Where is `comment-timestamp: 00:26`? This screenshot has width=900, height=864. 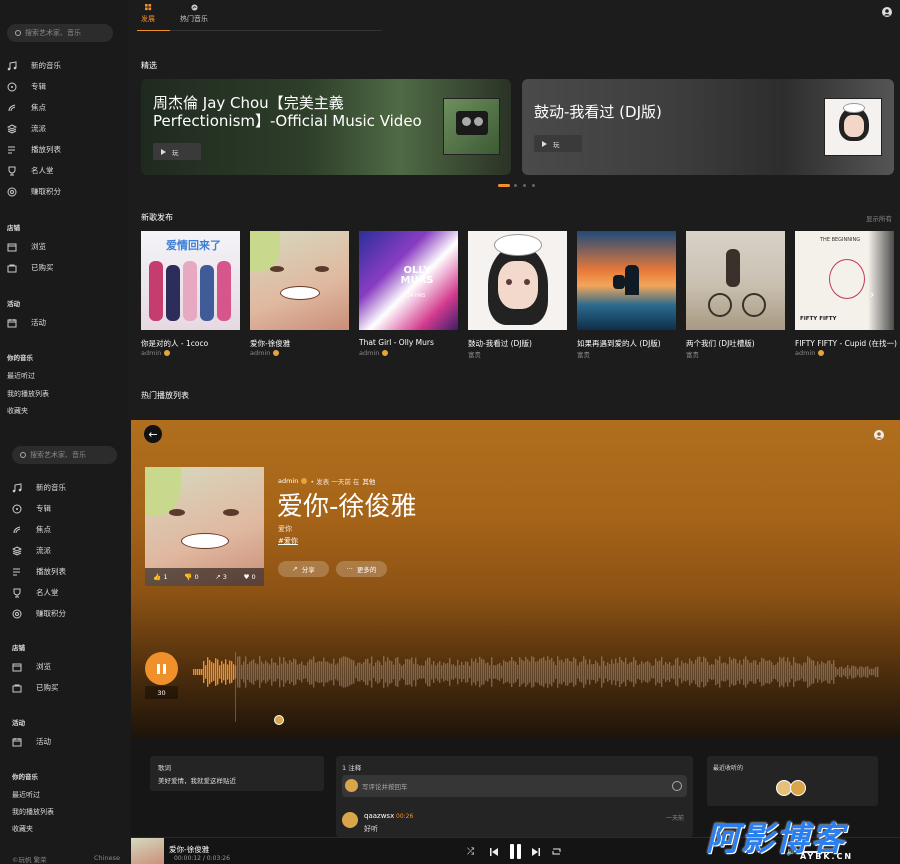 comment-timestamp: 00:26 is located at coordinates (404, 816).